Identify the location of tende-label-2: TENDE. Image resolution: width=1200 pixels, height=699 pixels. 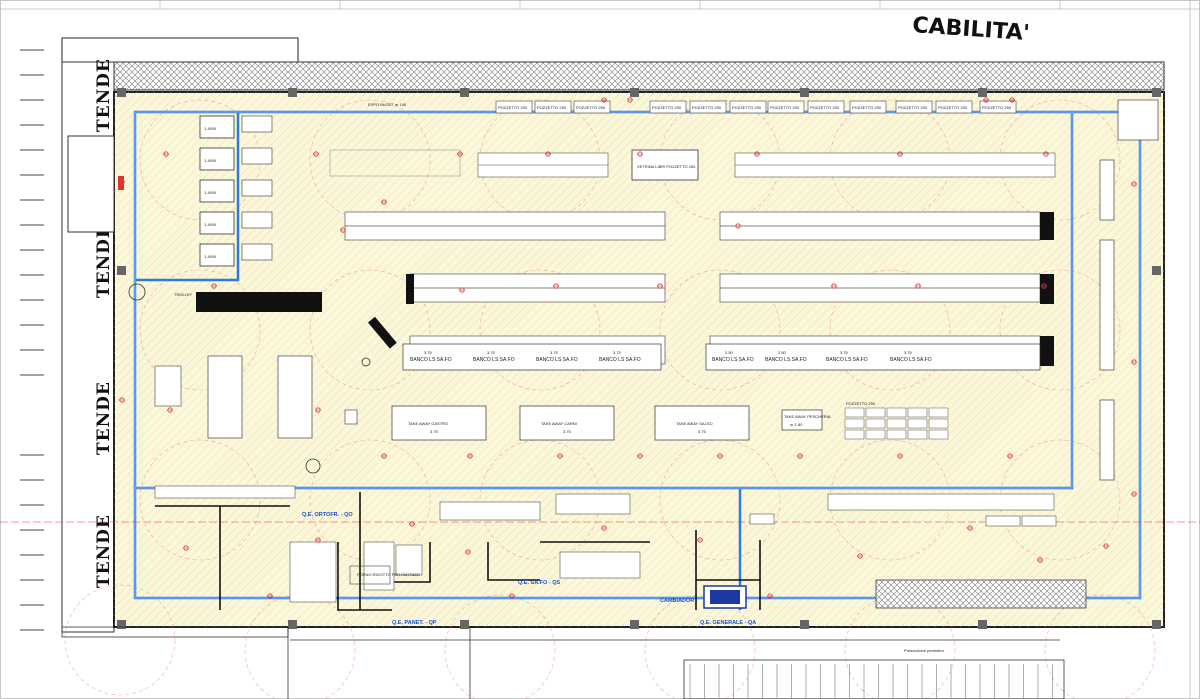
(104, 261).